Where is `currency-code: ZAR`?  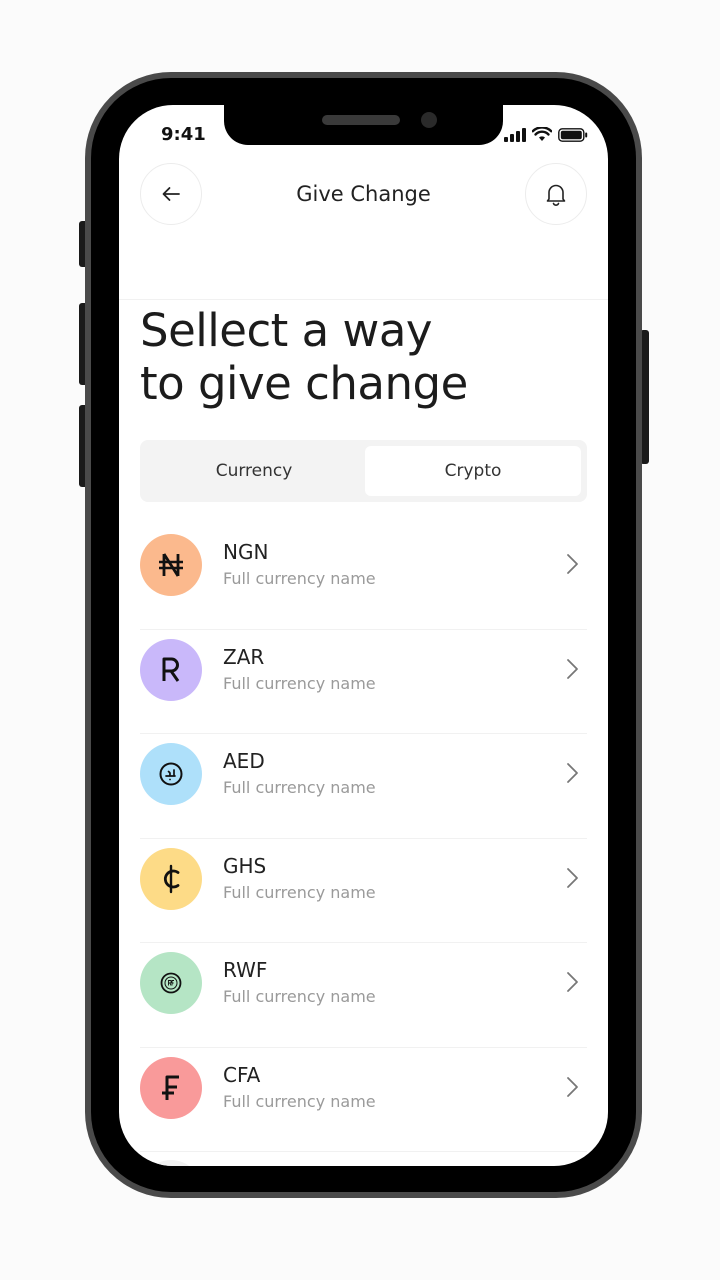
currency-code: ZAR is located at coordinates (244, 656).